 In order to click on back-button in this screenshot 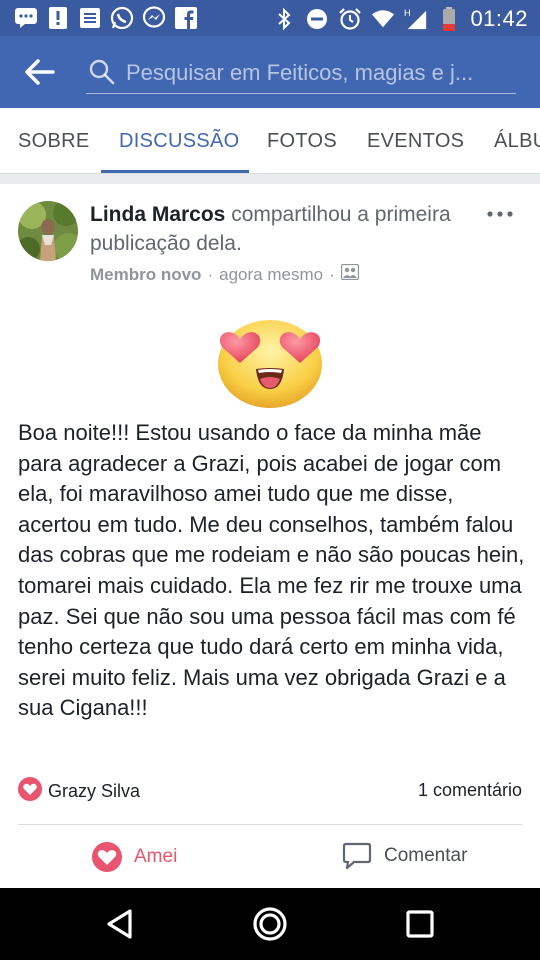, I will do `click(40, 72)`.